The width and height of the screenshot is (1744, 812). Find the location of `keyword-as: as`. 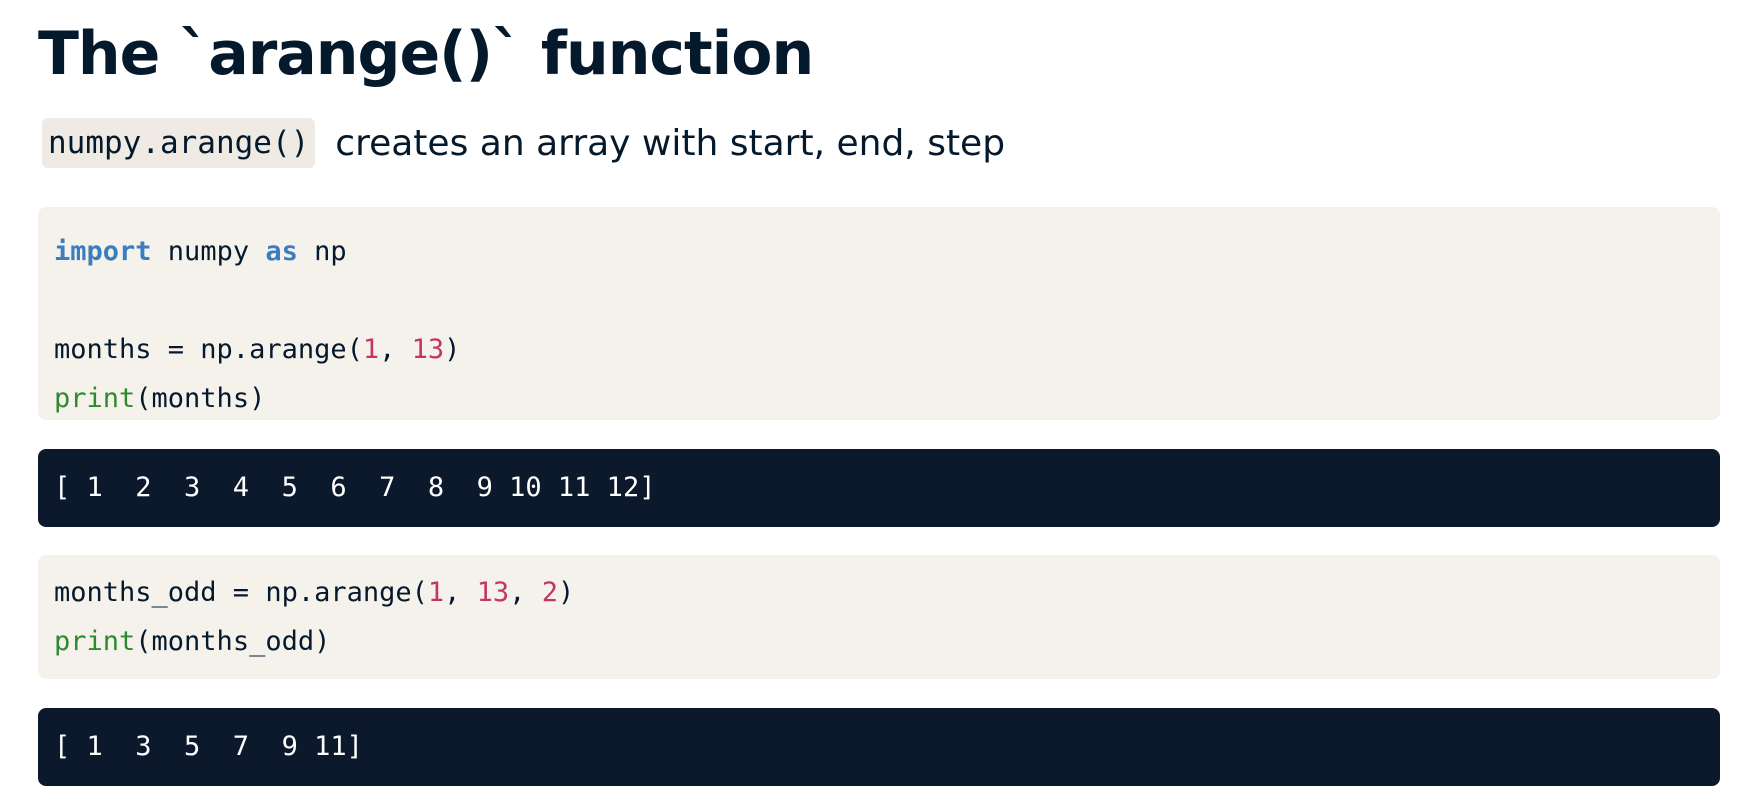

keyword-as: as is located at coordinates (281, 251).